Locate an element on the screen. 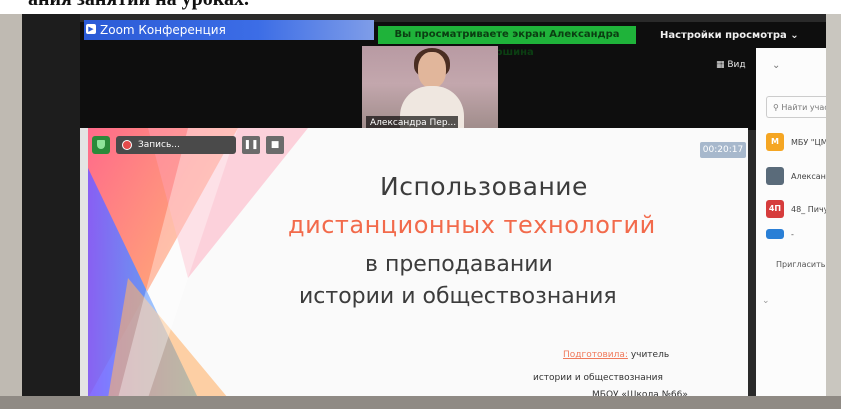 This screenshot has width=841, height=409. participant-item: Александр is located at coordinates (796, 176).